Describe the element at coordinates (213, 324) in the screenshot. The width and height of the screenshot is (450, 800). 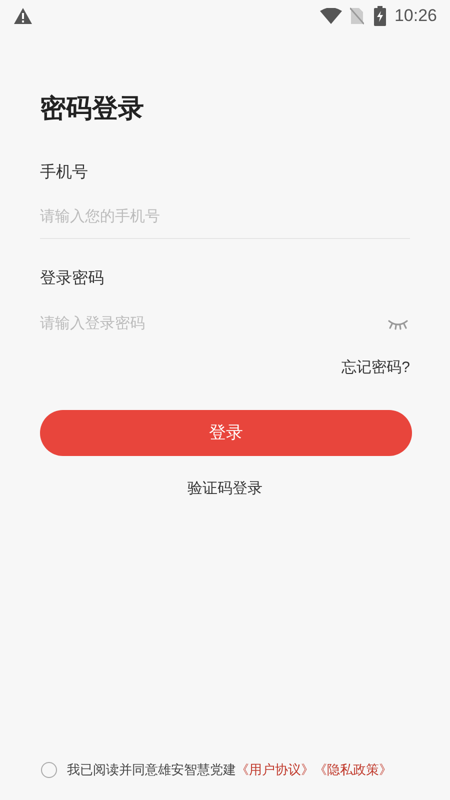
I see `password-field: 请输入登录密码` at that location.